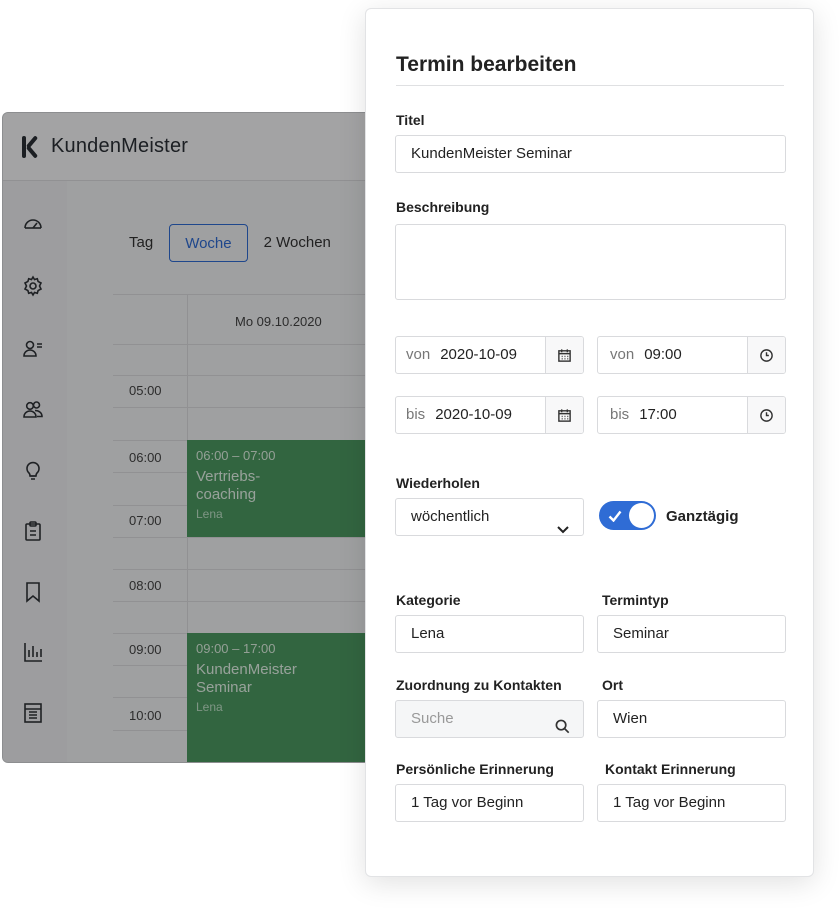  Describe the element at coordinates (416, 414) in the screenshot. I see `end-date-prefix: bis` at that location.